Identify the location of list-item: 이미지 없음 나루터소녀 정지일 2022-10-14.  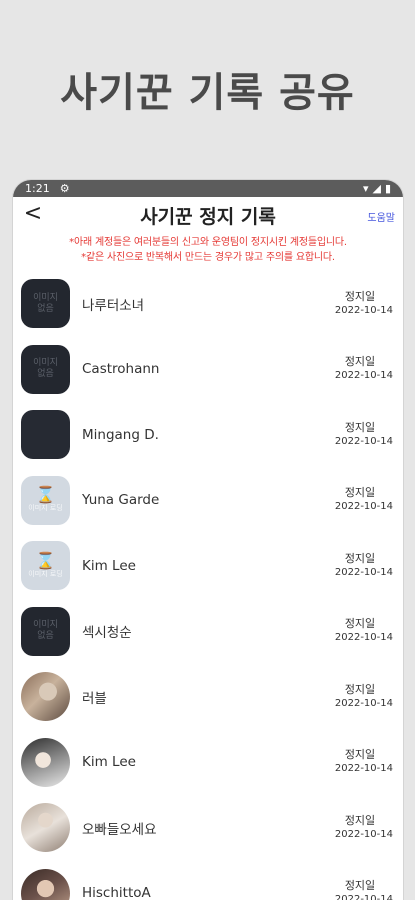
(208, 304).